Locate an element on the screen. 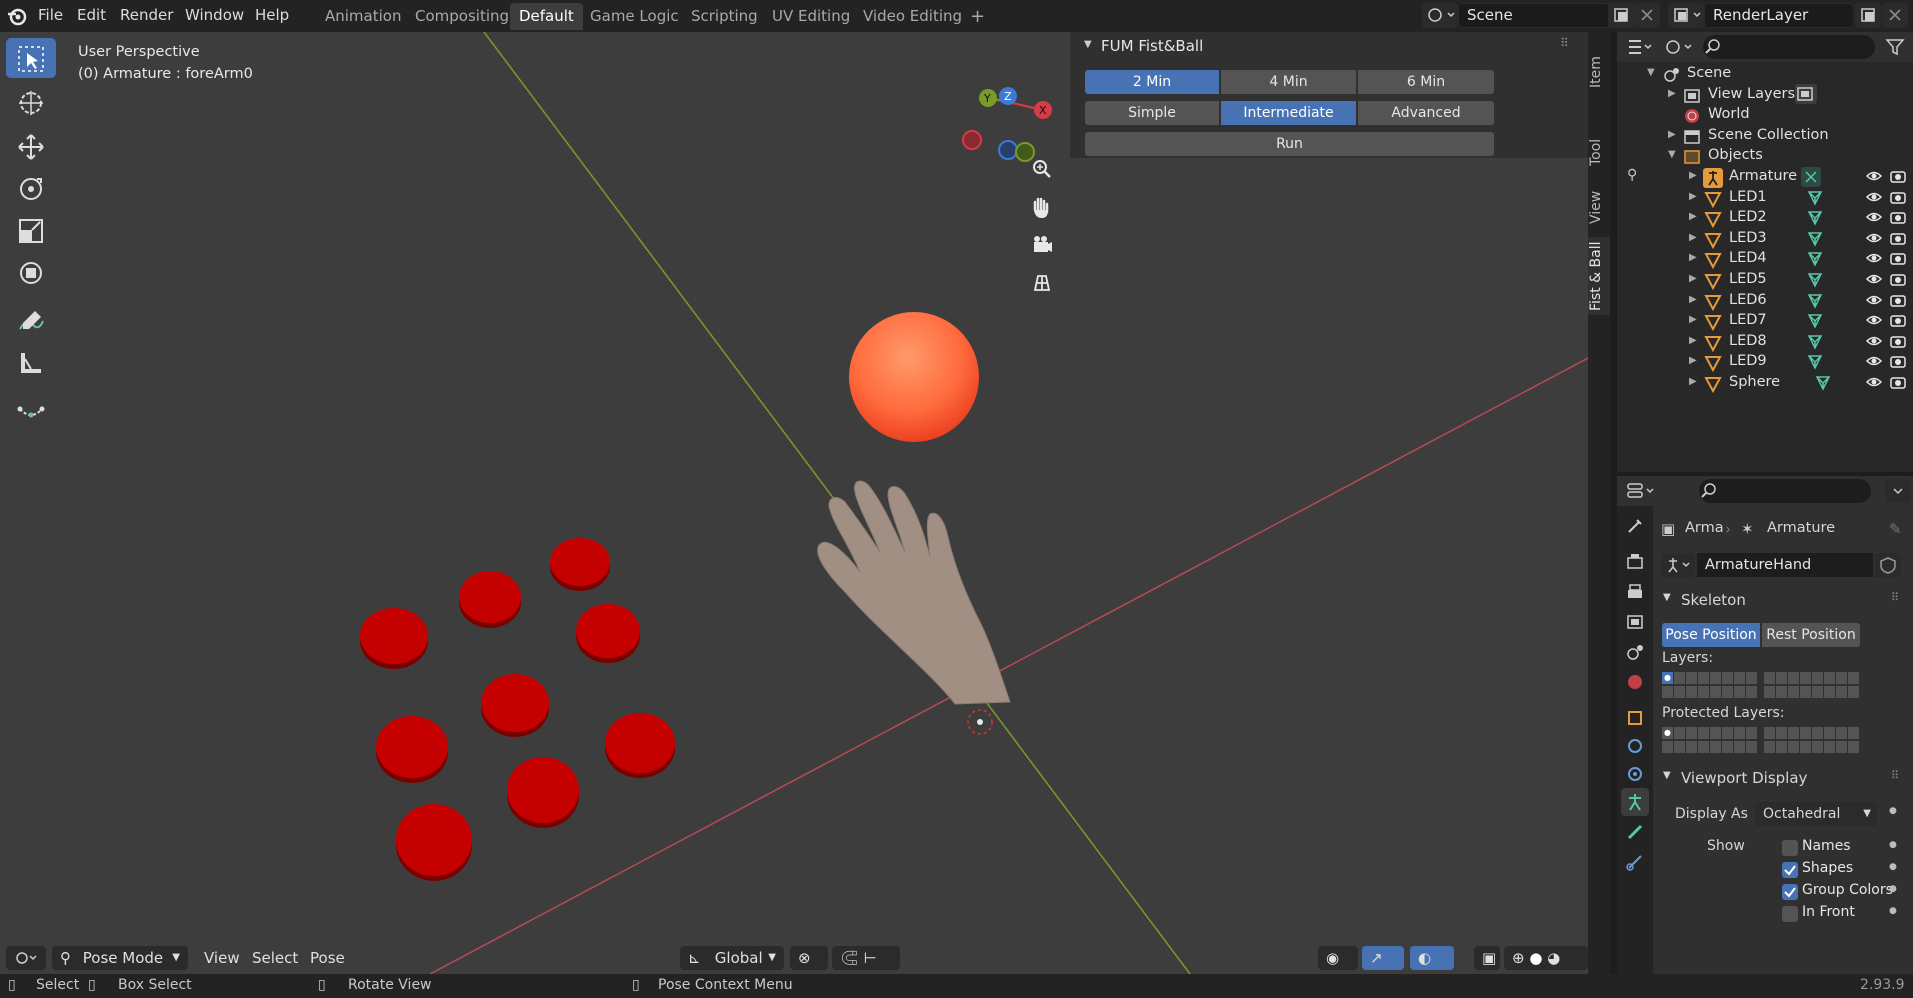 The image size is (1913, 998). level-advanced-button: Advanced is located at coordinates (1426, 113).